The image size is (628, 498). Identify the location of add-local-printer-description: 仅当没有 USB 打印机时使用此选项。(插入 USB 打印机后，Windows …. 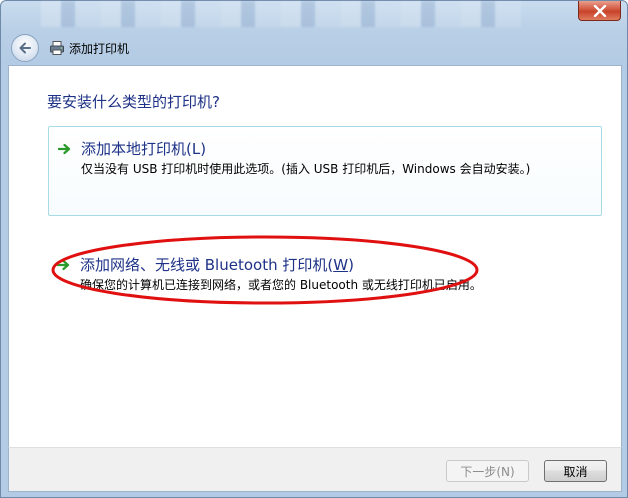
(306, 169).